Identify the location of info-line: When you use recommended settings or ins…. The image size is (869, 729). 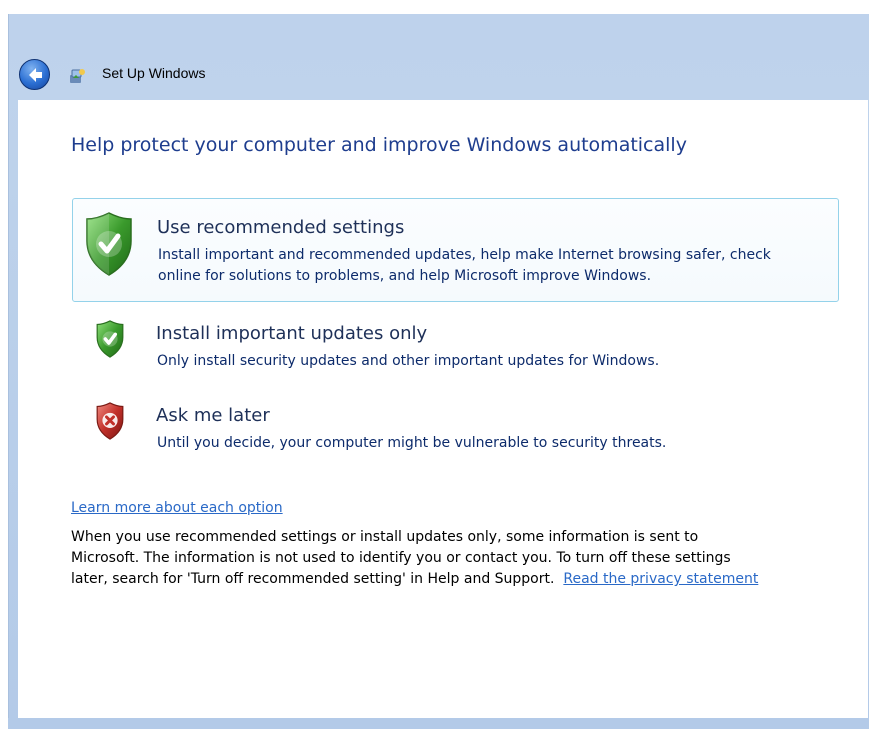
(385, 537).